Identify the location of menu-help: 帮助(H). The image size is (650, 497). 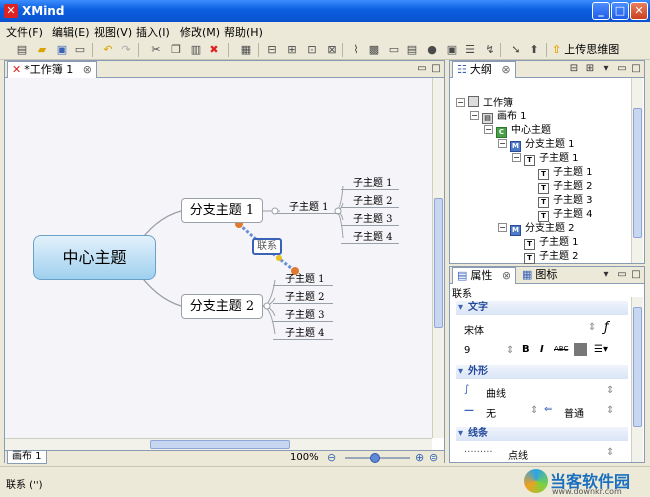
(243, 32).